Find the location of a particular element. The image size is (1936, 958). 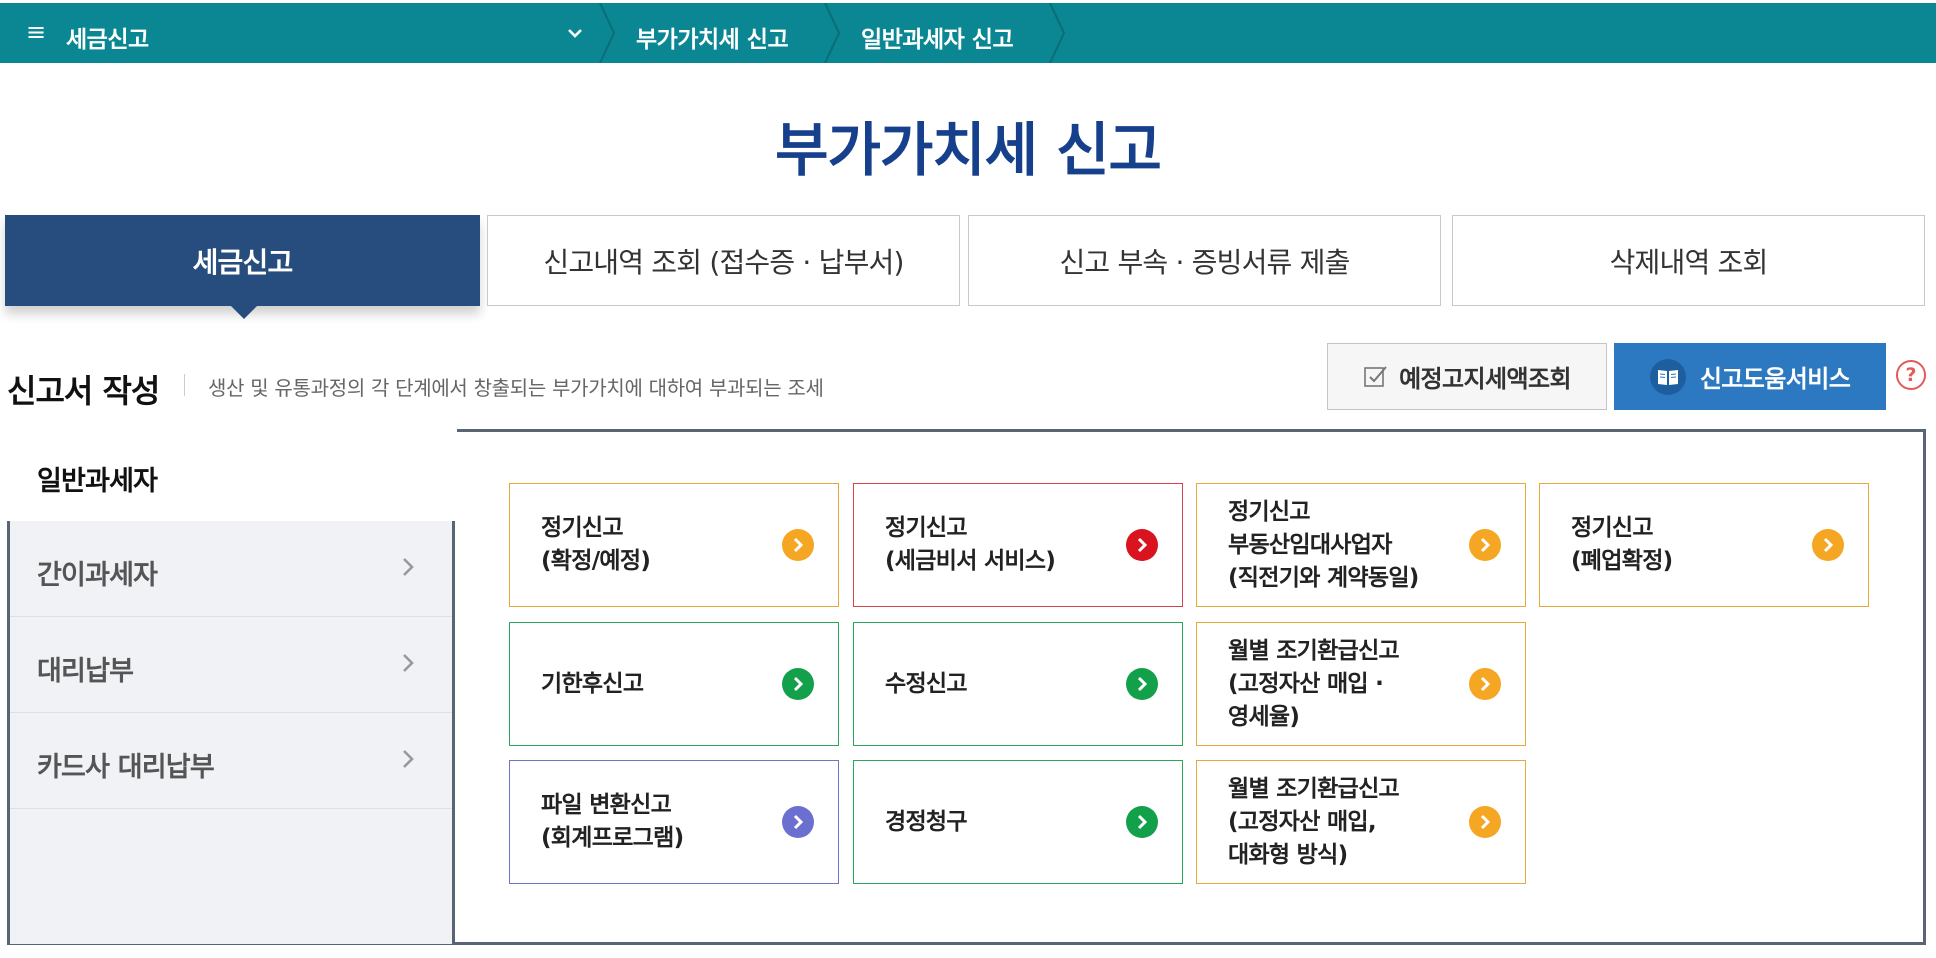

filing-card-label-line: 수정신고 is located at coordinates (926, 683).